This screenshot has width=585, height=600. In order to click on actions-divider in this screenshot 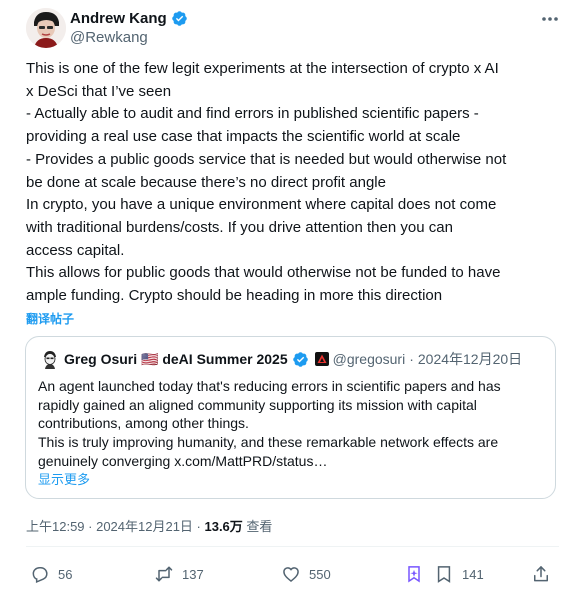, I will do `click(292, 546)`.